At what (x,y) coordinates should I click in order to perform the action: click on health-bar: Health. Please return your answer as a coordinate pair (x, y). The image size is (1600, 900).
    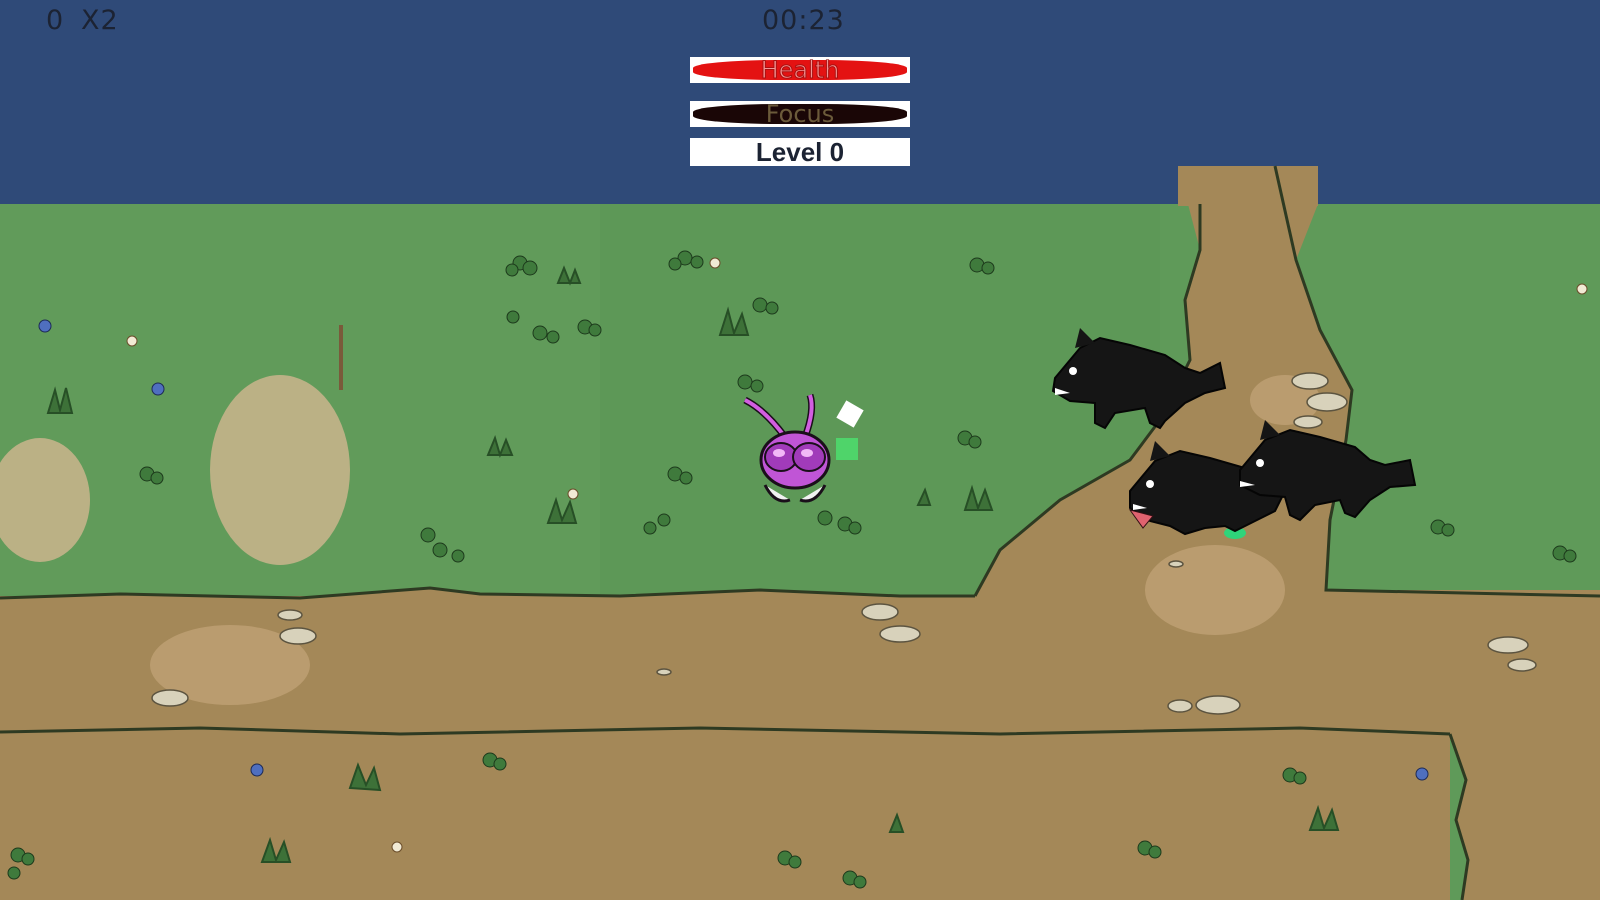
    Looking at the image, I should click on (800, 70).